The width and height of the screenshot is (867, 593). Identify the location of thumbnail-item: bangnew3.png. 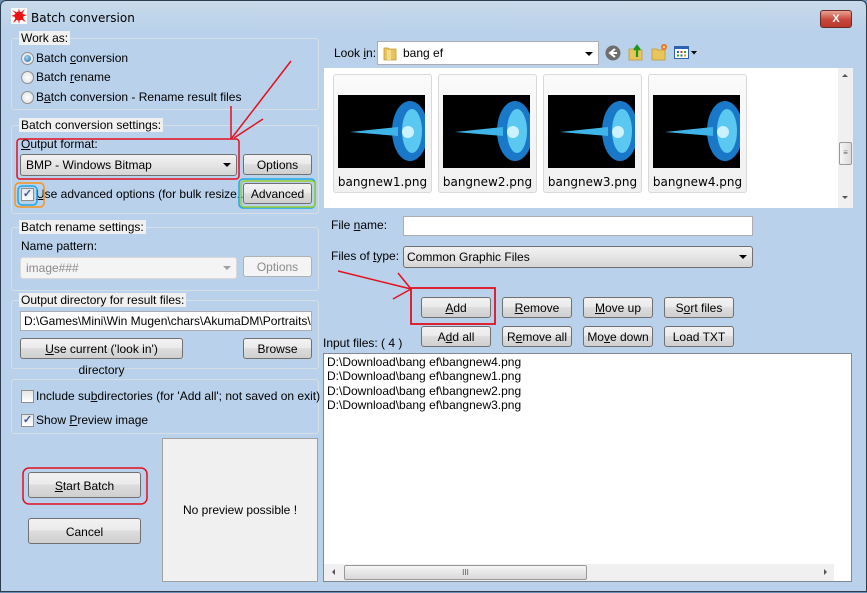
(592, 133).